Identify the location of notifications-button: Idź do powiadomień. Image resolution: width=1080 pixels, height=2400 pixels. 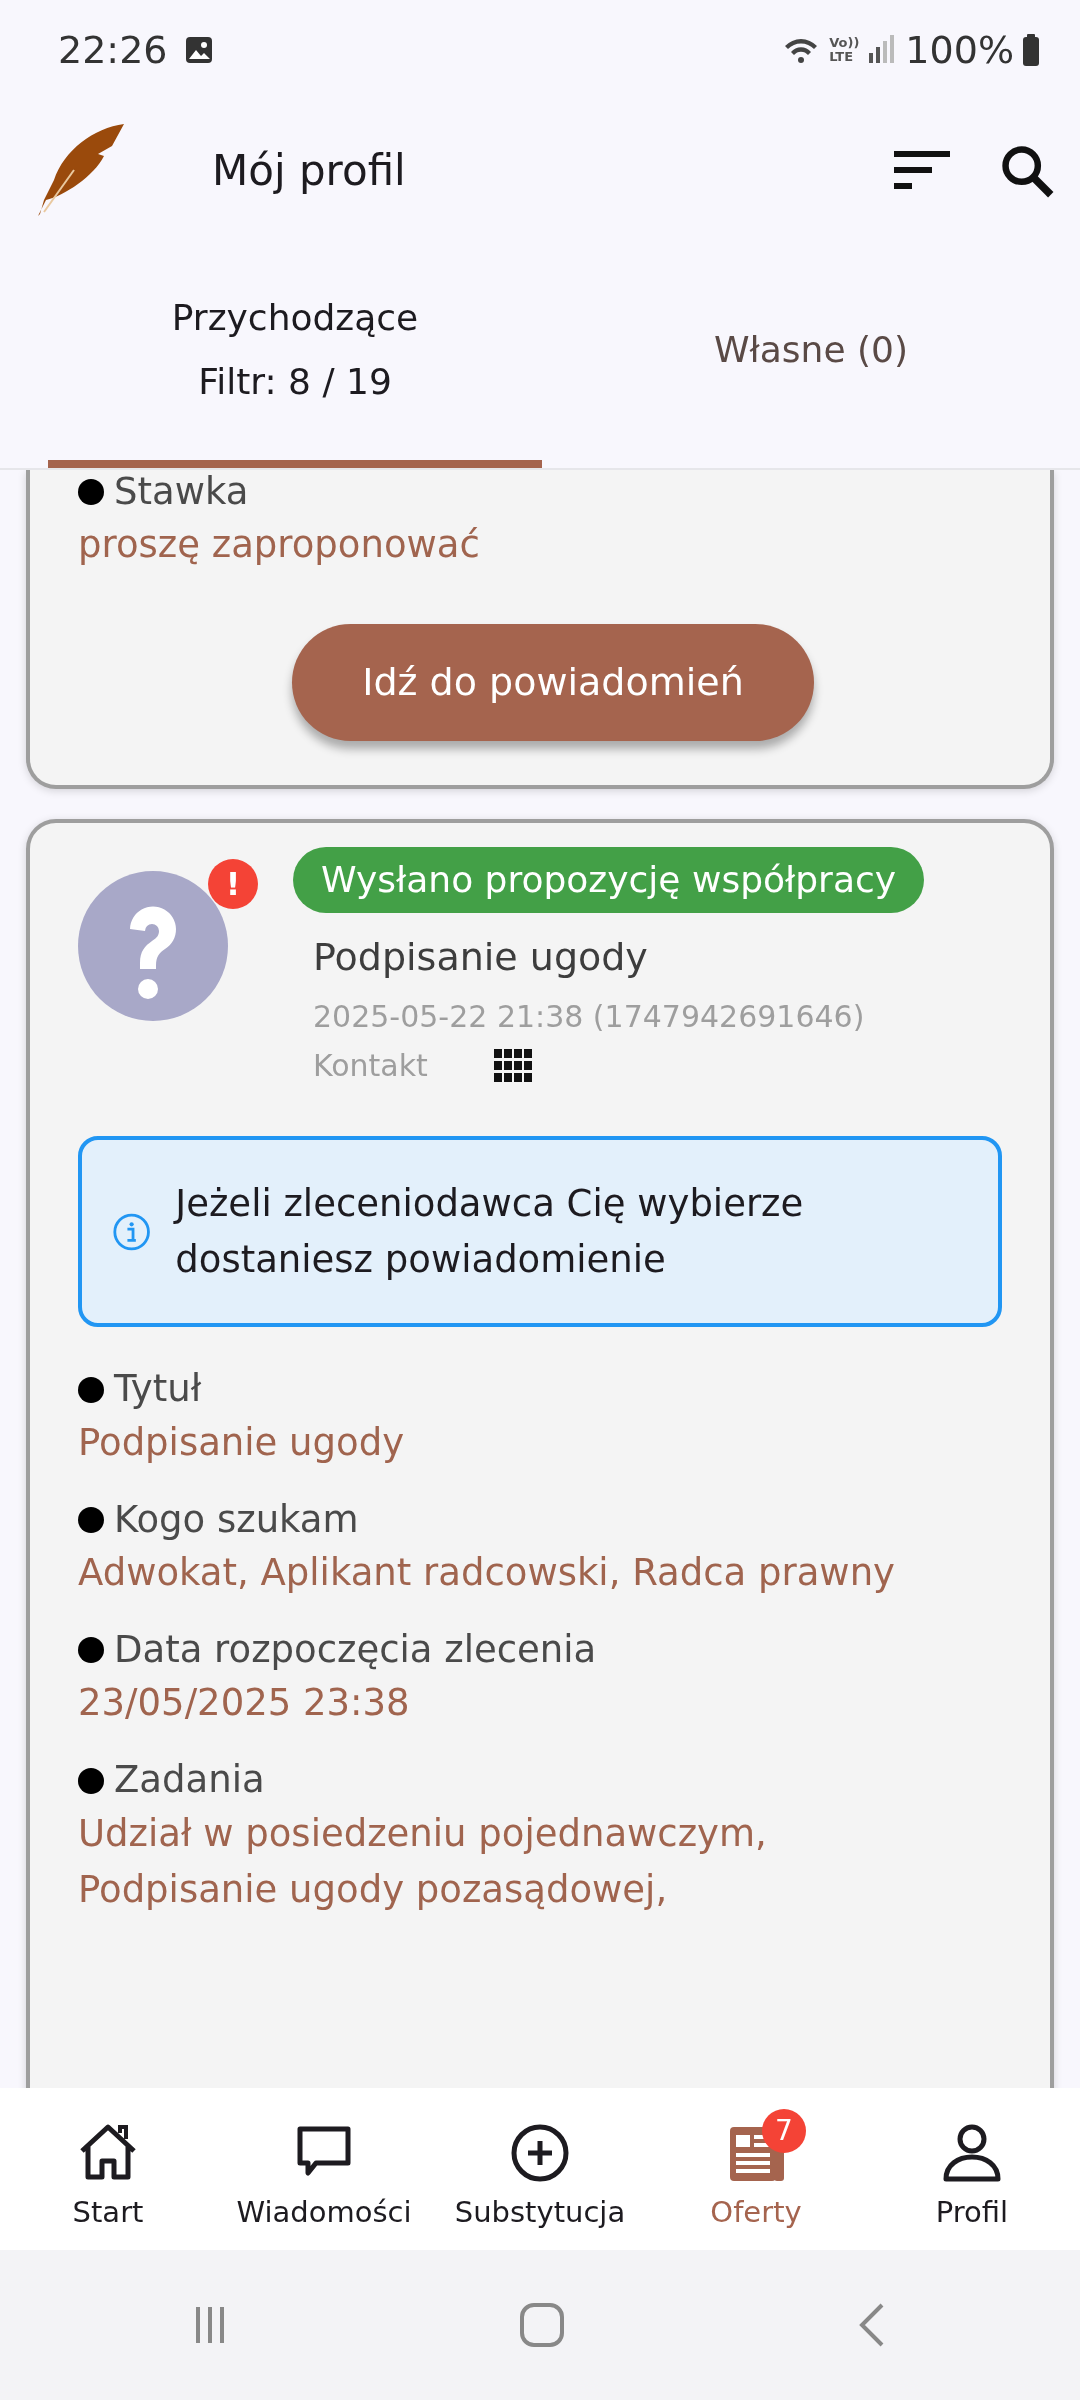
(553, 683).